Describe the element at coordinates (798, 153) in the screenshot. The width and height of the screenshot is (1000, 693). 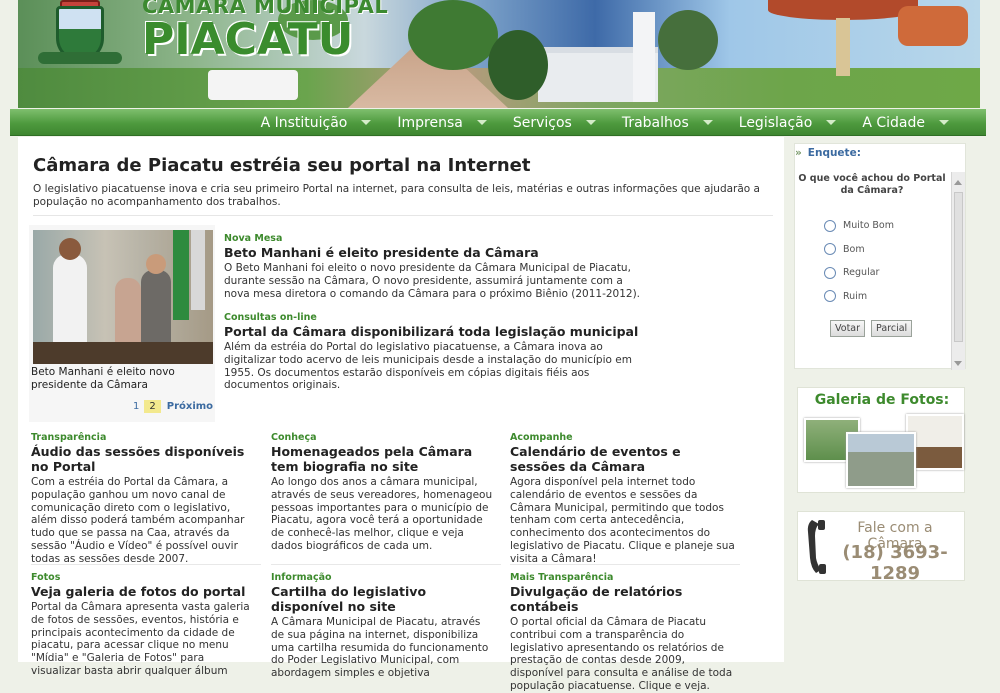
I see `double-chevron-icon: »` at that location.